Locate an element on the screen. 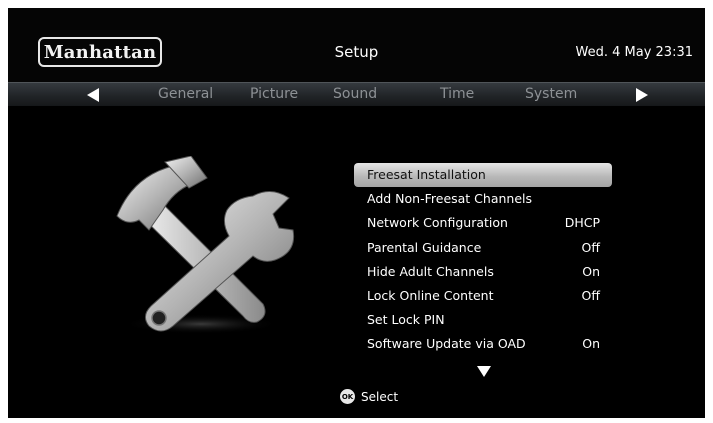 The height and width of the screenshot is (423, 713). hammer-and-wrench-icon is located at coordinates (205, 245).